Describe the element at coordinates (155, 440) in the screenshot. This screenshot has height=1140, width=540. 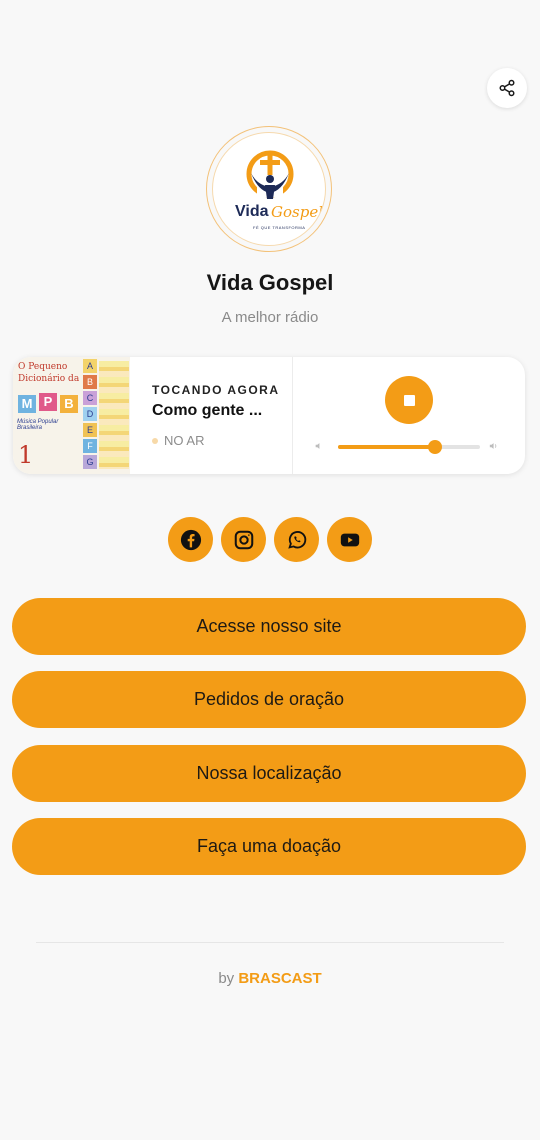
I see `live-dot-icon` at that location.